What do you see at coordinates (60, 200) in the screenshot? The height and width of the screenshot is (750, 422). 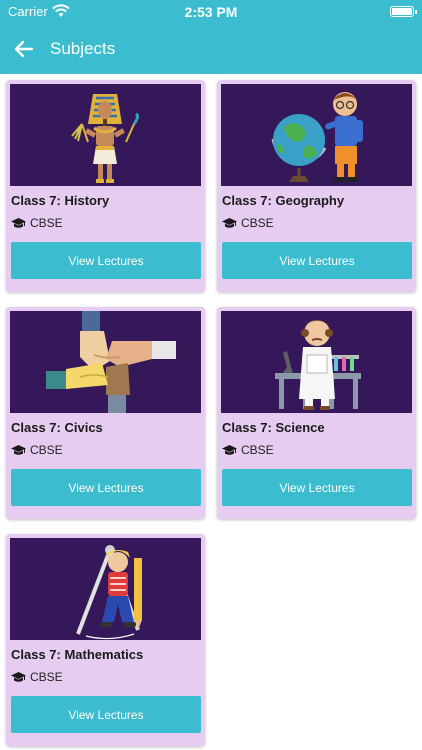 I see `subject-title: Class 7: History` at bounding box center [60, 200].